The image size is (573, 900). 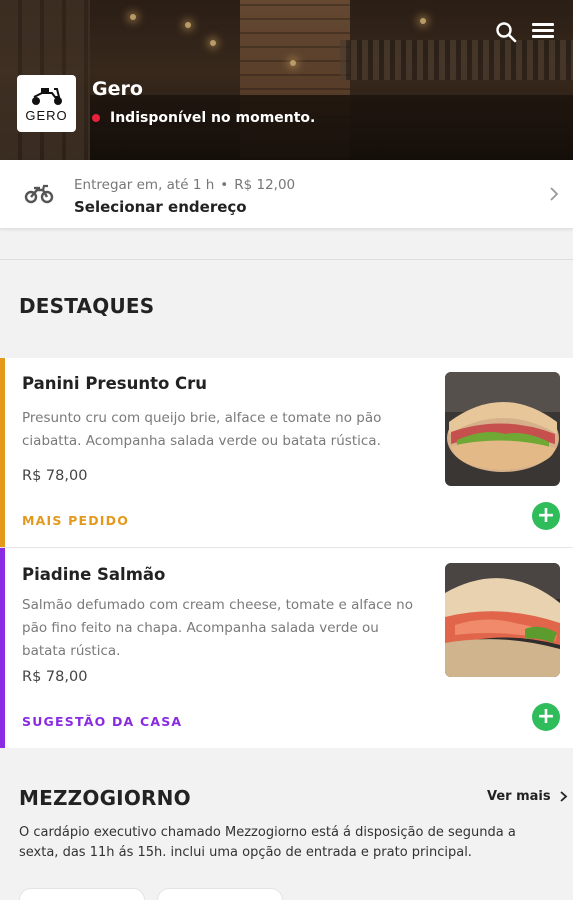 I want to click on delivery-fee: R$ 12,00, so click(x=265, y=185).